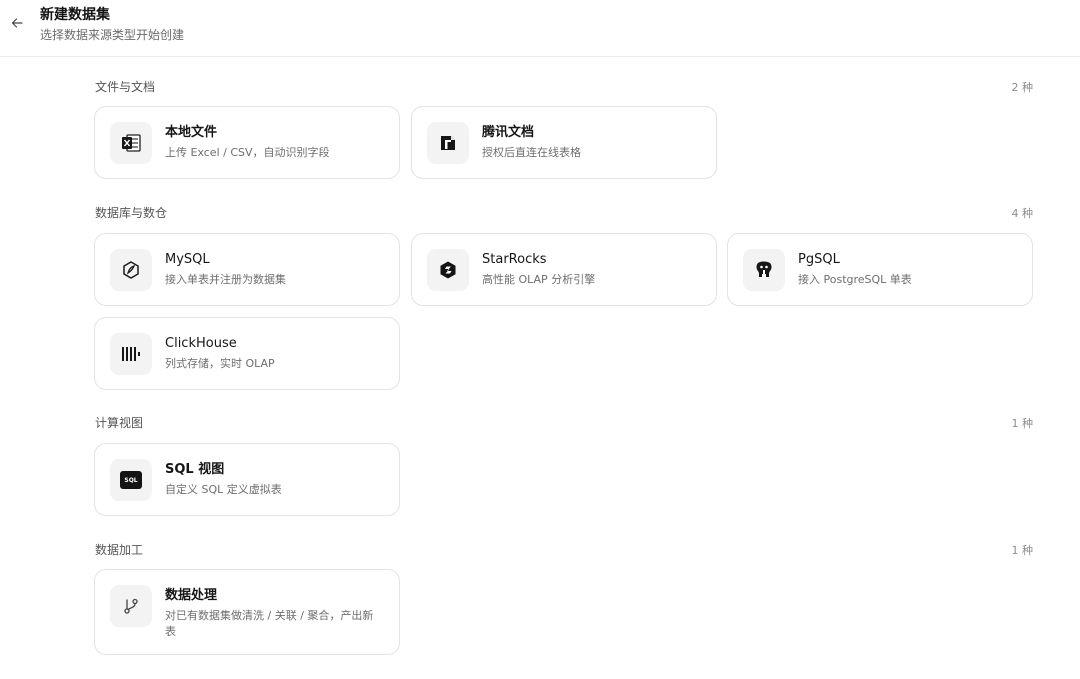  I want to click on card-title: 本地文件, so click(191, 132).